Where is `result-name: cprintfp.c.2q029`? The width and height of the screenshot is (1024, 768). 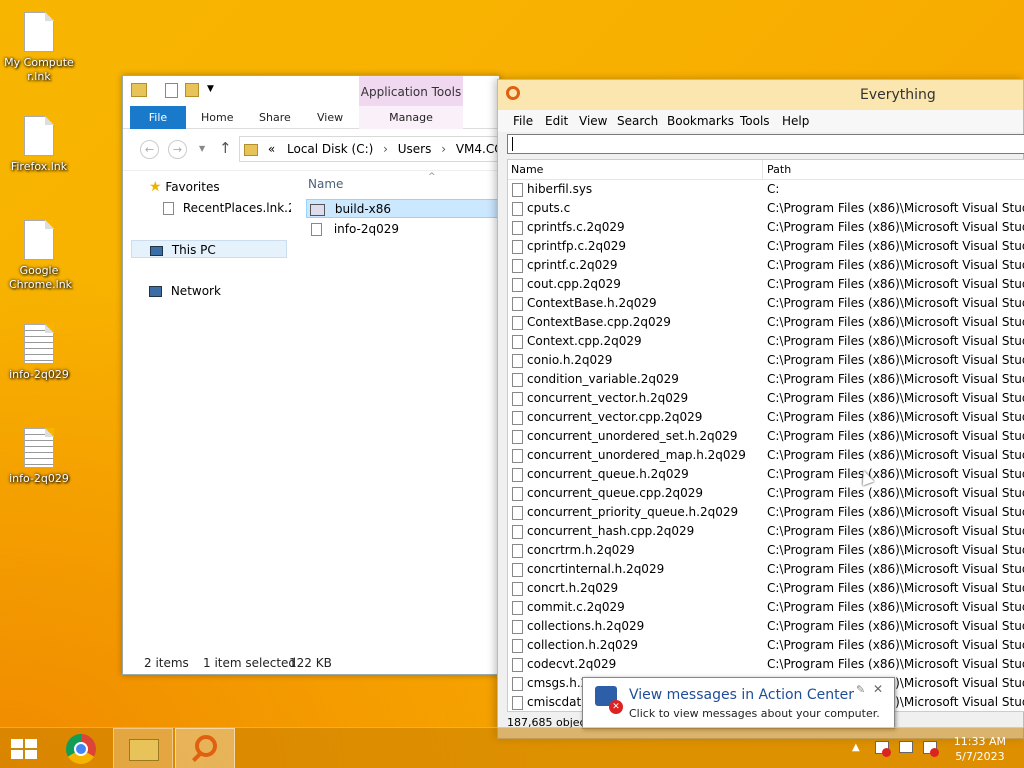
result-name: cprintfp.c.2q029 is located at coordinates (577, 246).